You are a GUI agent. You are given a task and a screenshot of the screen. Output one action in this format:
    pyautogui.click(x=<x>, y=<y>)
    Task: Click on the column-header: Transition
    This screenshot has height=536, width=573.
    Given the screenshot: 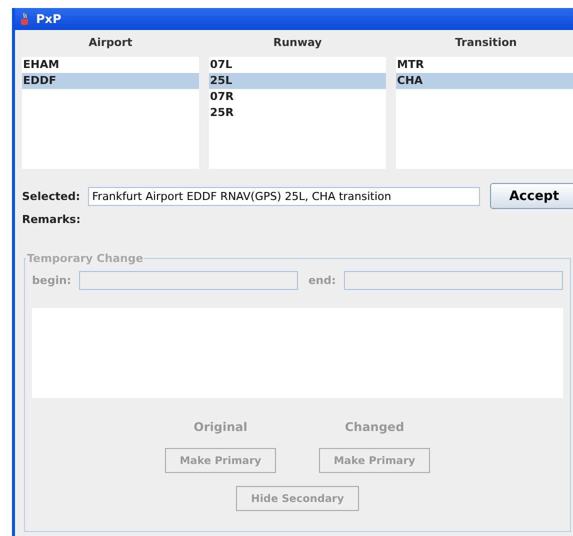 What is the action you would take?
    pyautogui.click(x=486, y=43)
    